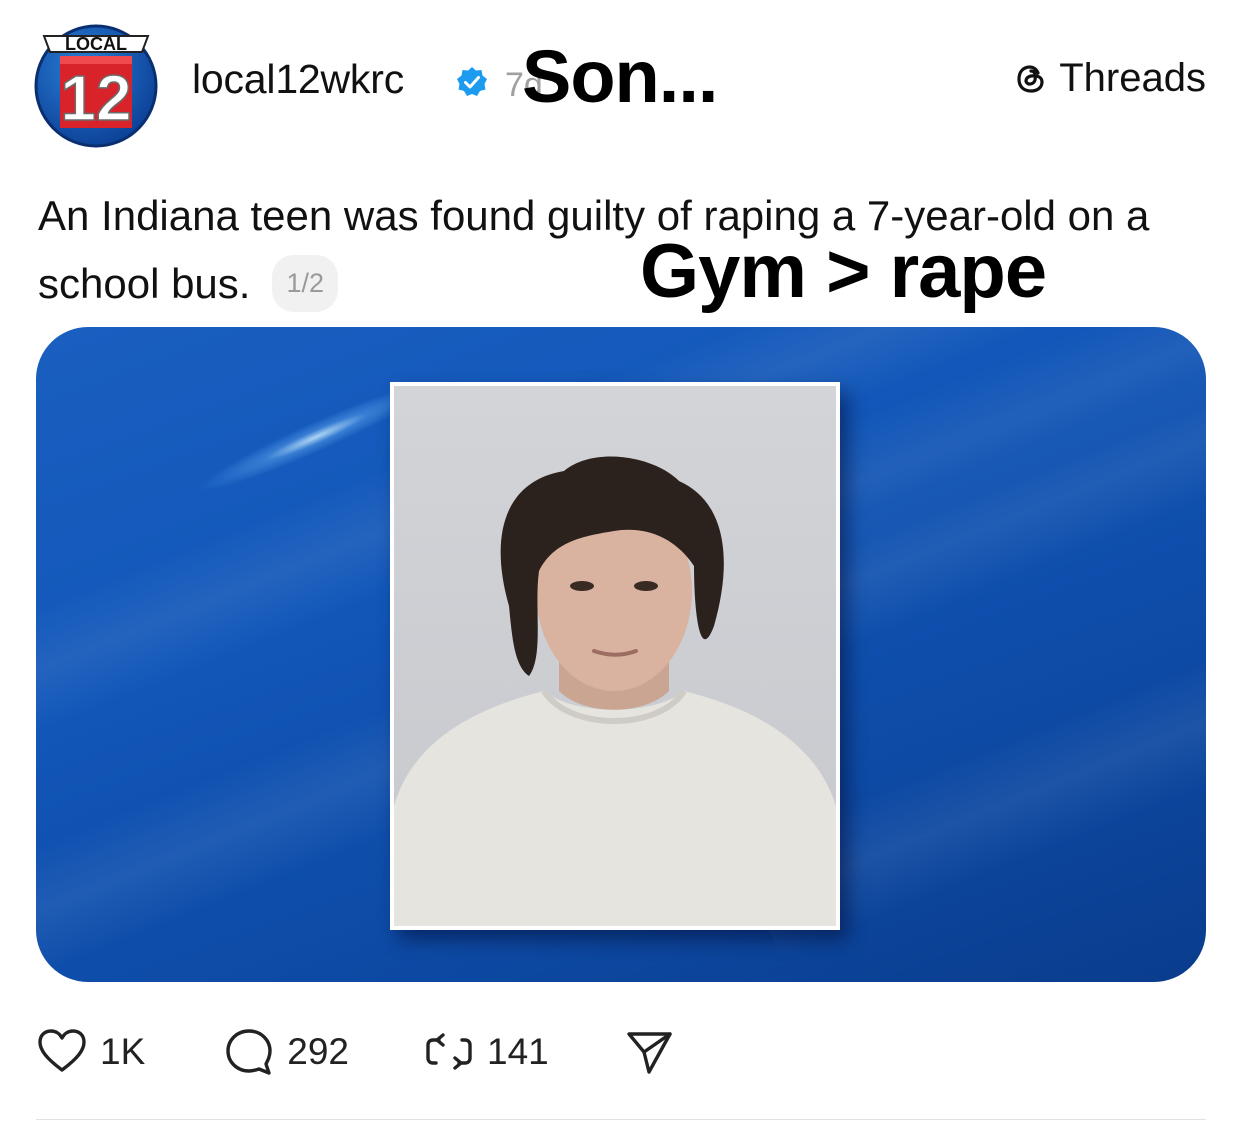 Image resolution: width=1242 pixels, height=1134 pixels. Describe the element at coordinates (286, 1052) in the screenshot. I see `reply-button: 292` at that location.